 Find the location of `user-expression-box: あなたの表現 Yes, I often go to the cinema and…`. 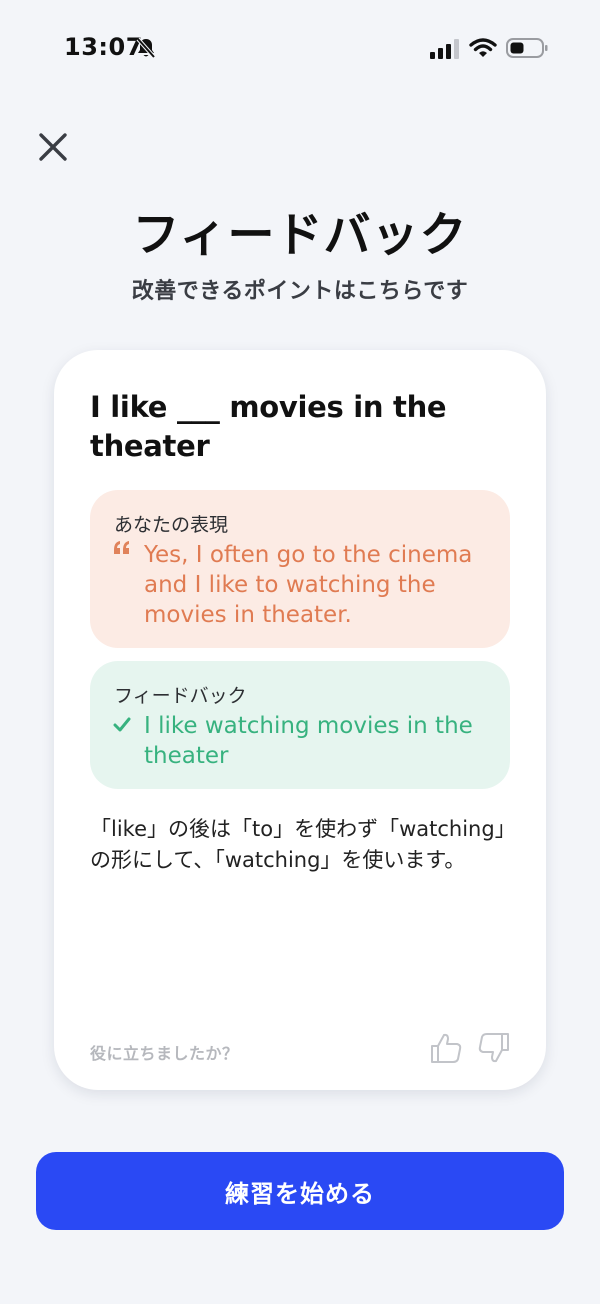

user-expression-box: あなたの表現 Yes, I often go to the cinema and… is located at coordinates (300, 569).